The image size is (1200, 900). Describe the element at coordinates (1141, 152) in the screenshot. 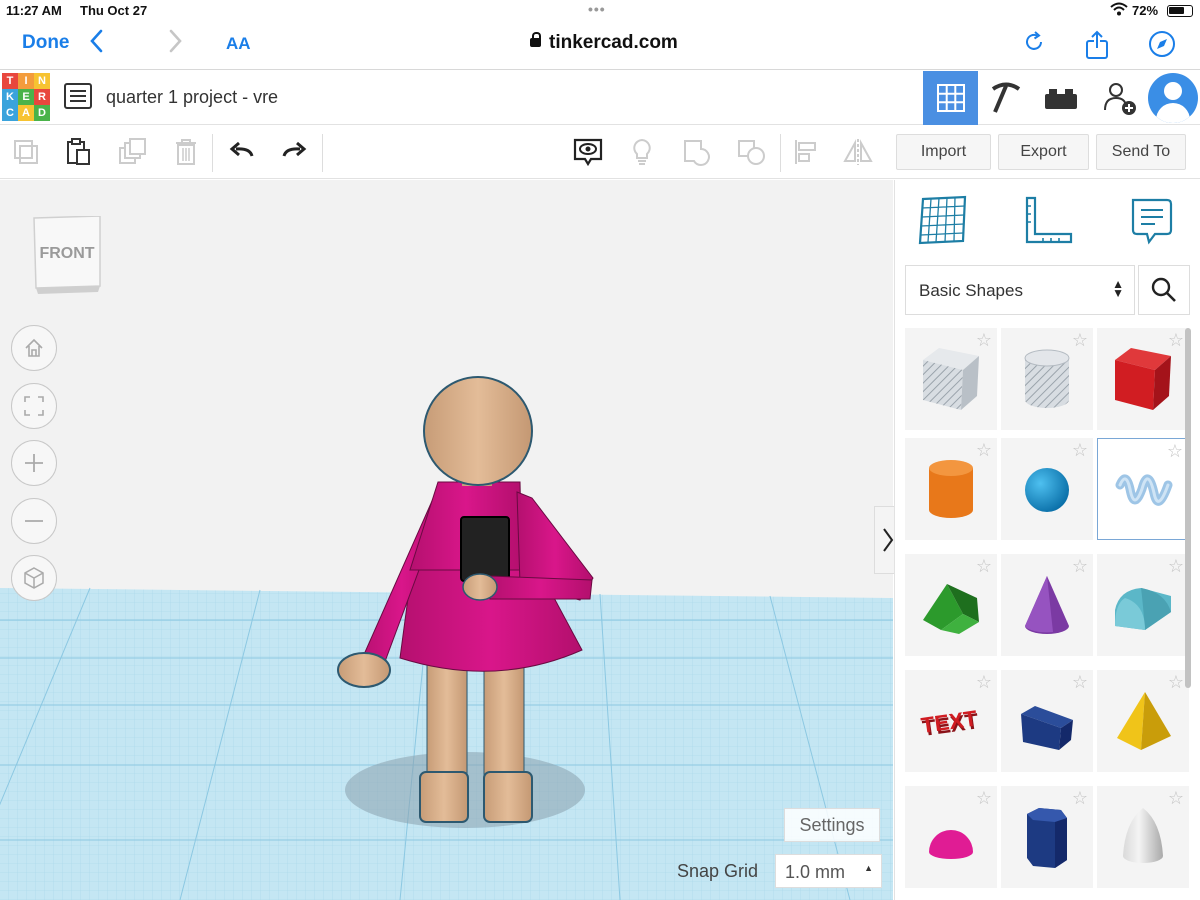

I see `send-to-button: Send To` at that location.